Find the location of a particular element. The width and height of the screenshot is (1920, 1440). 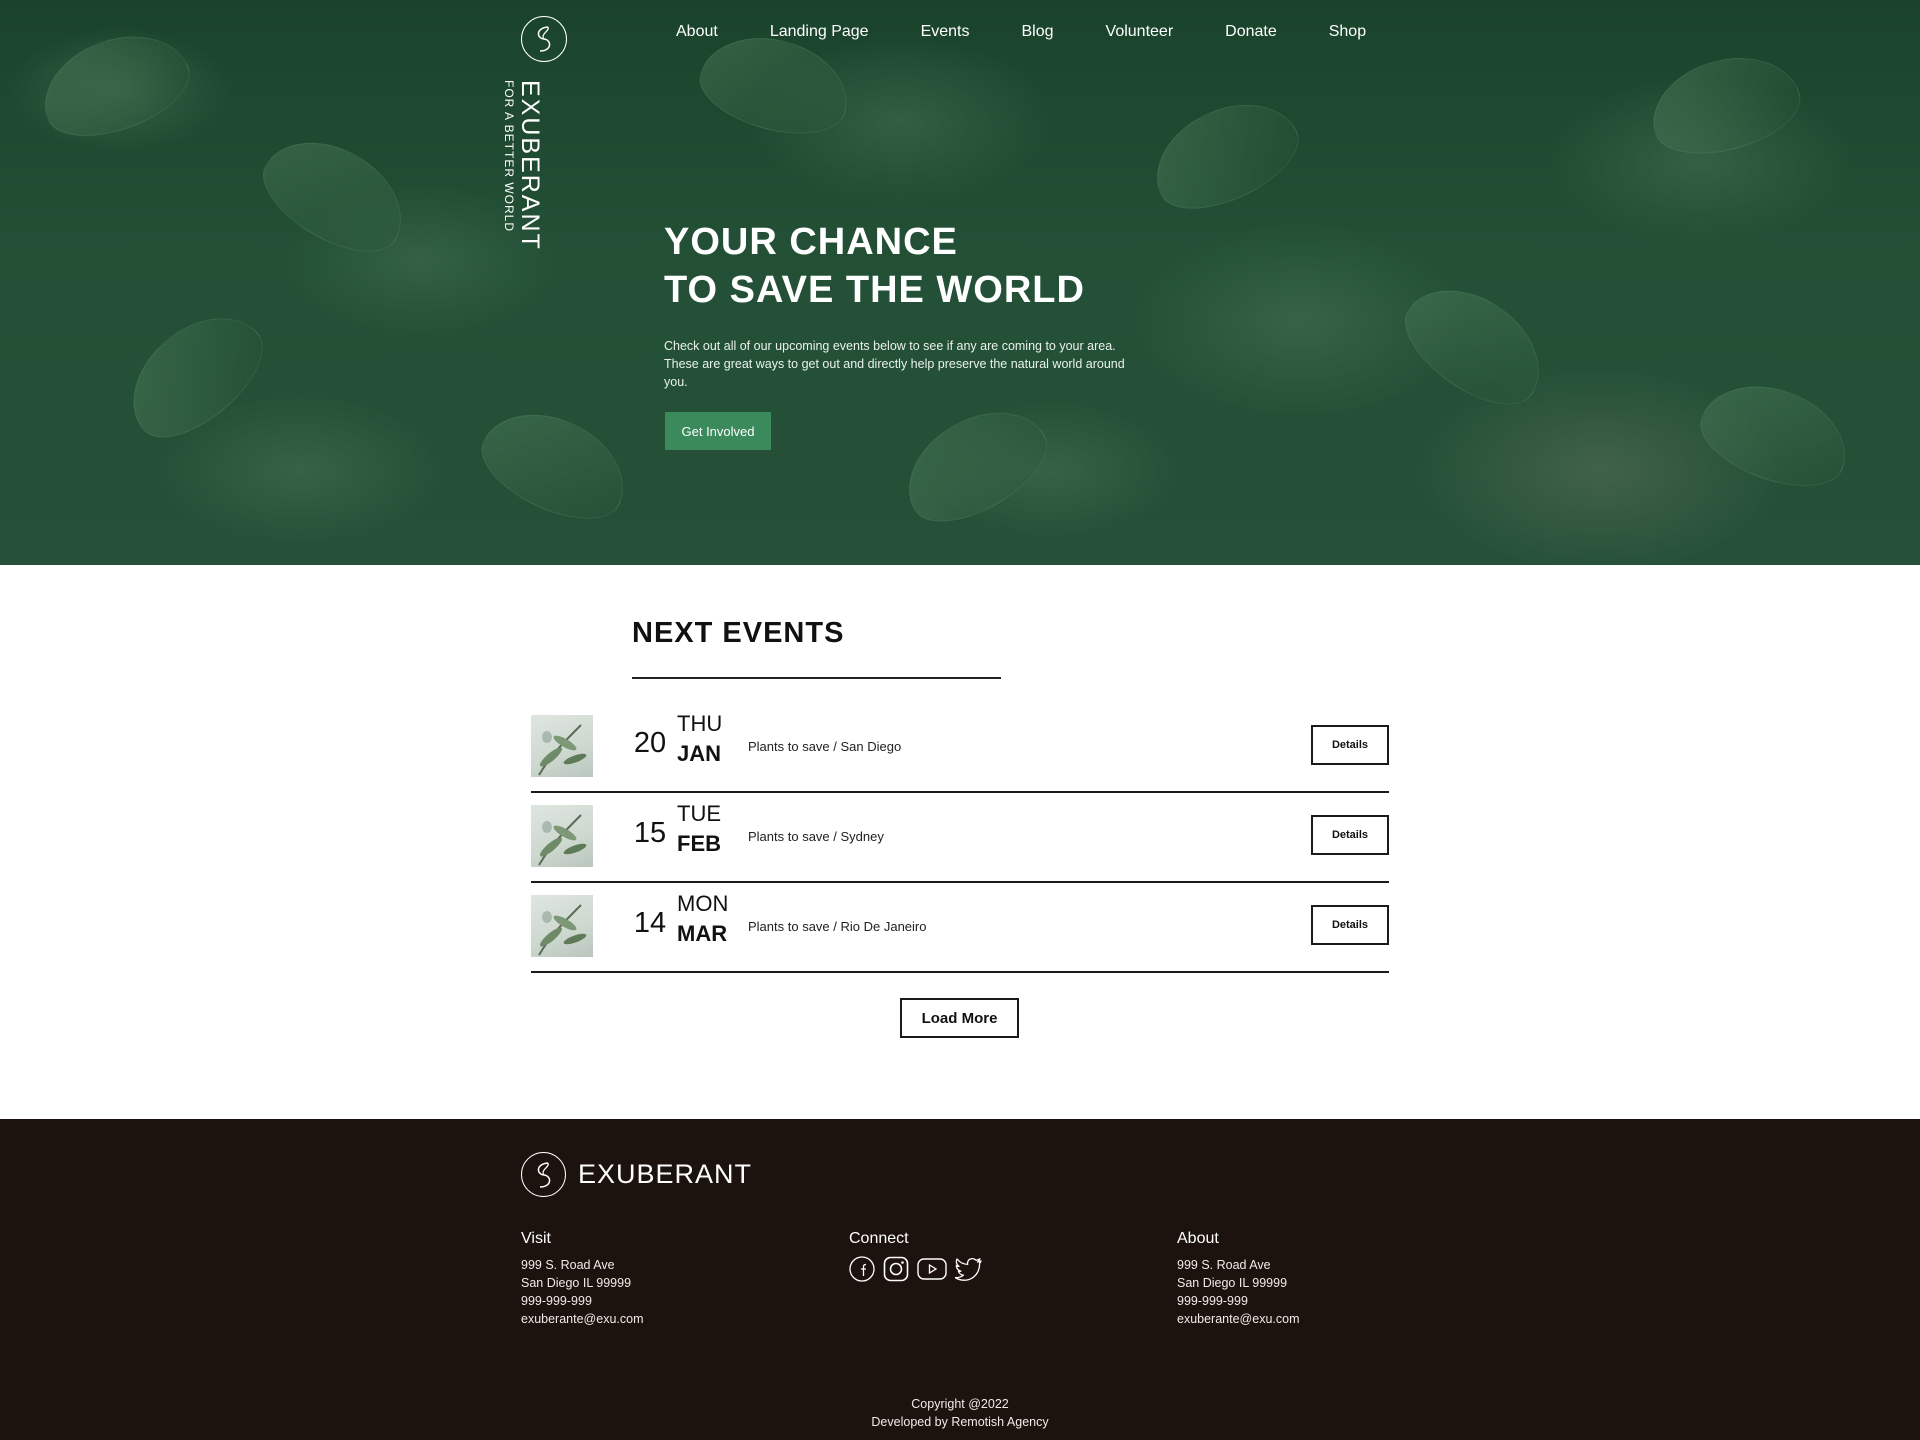

footer-logo is located at coordinates (543, 1174).